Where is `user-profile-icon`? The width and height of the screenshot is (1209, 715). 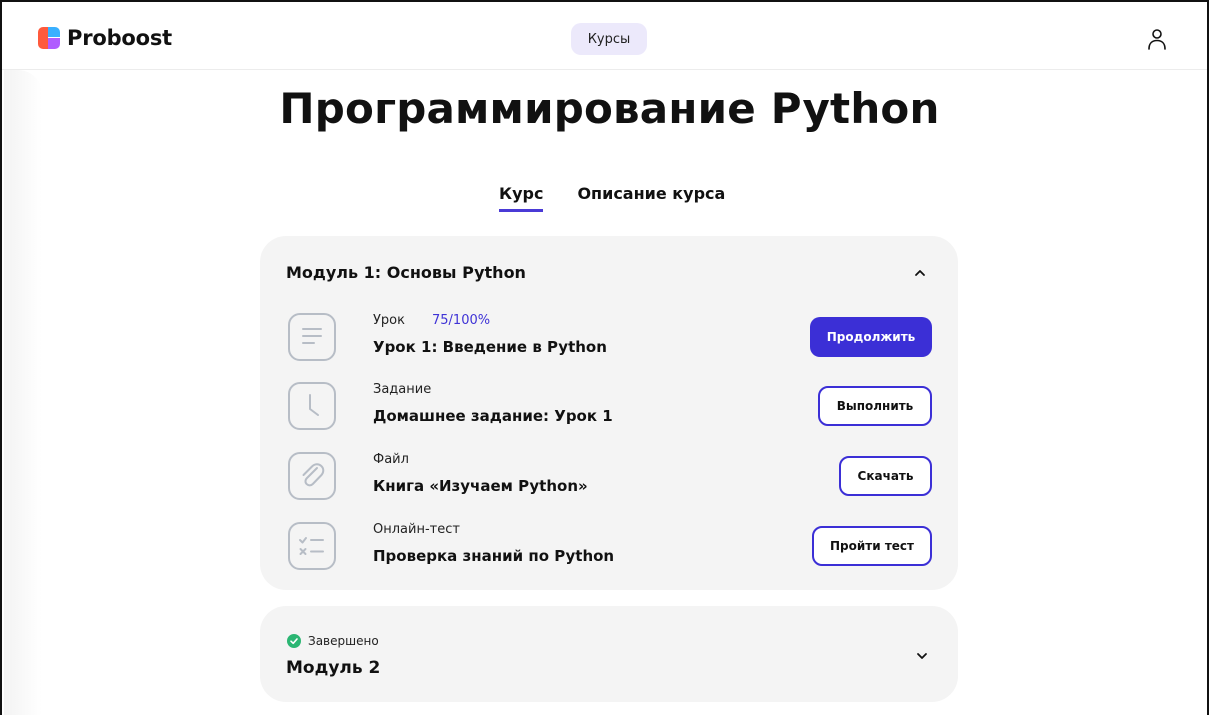 user-profile-icon is located at coordinates (1157, 39).